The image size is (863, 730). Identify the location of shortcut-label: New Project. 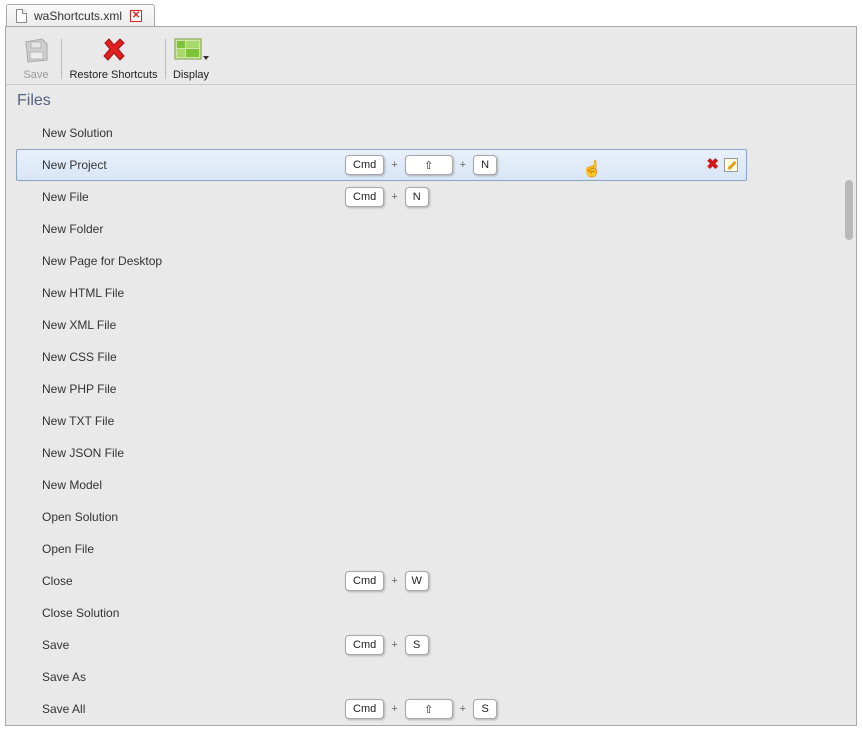
(74, 165).